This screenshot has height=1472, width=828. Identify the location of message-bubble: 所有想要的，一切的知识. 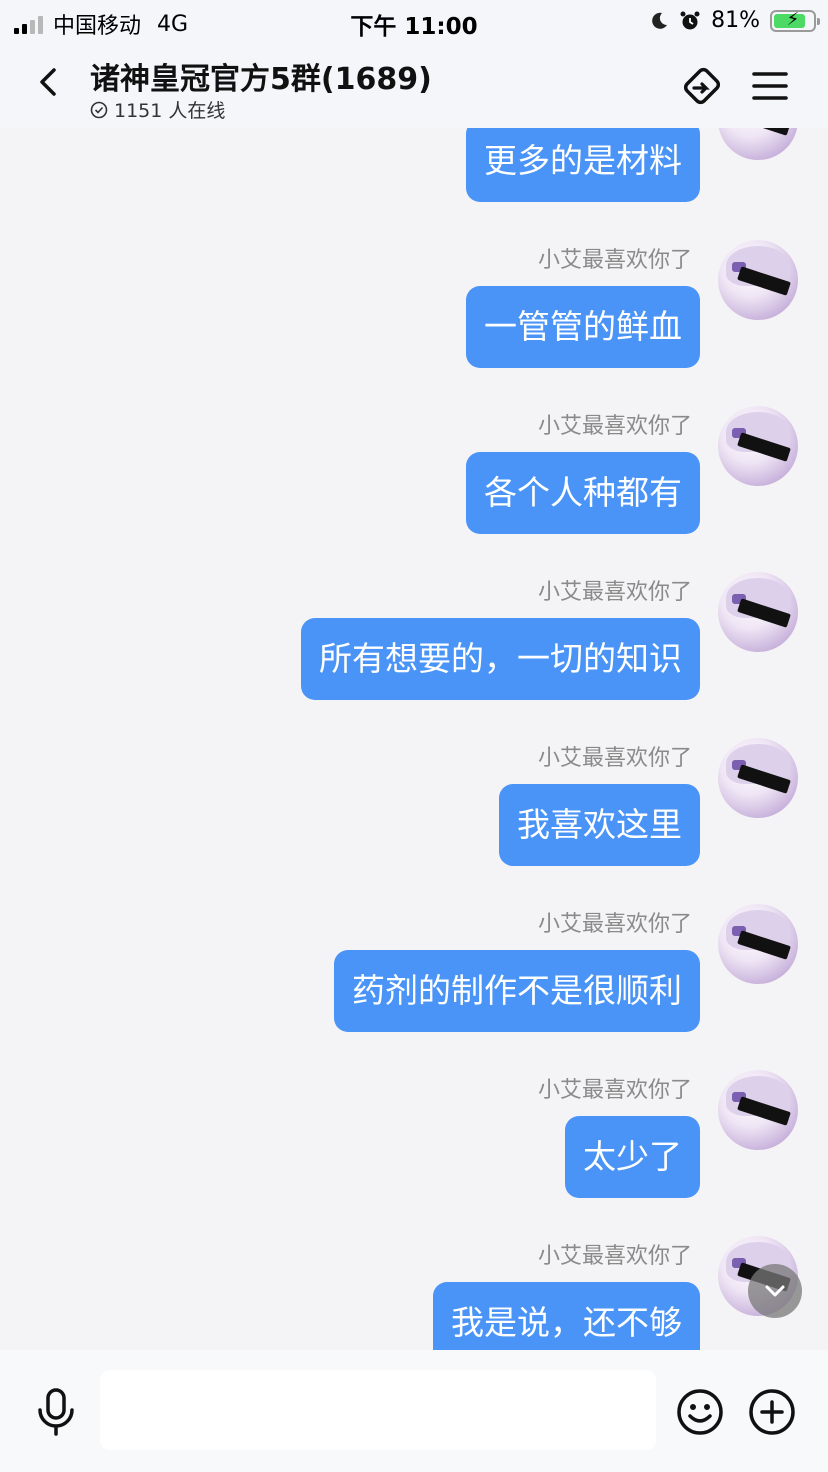
(500, 659).